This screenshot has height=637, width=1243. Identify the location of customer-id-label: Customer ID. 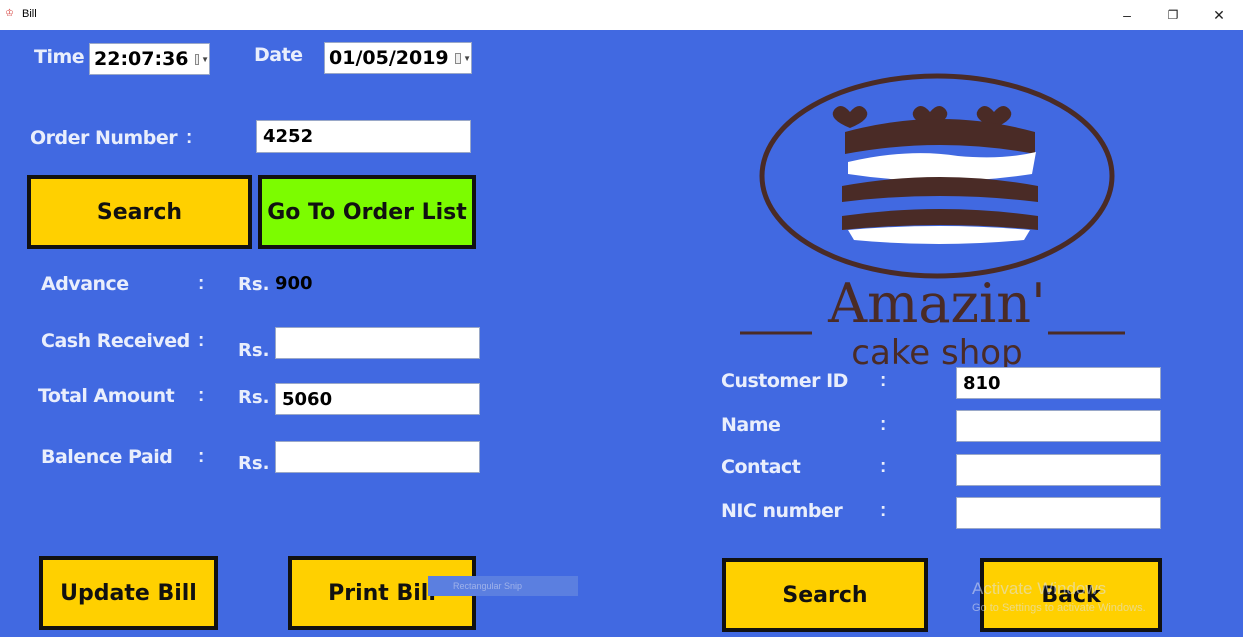
(784, 381).